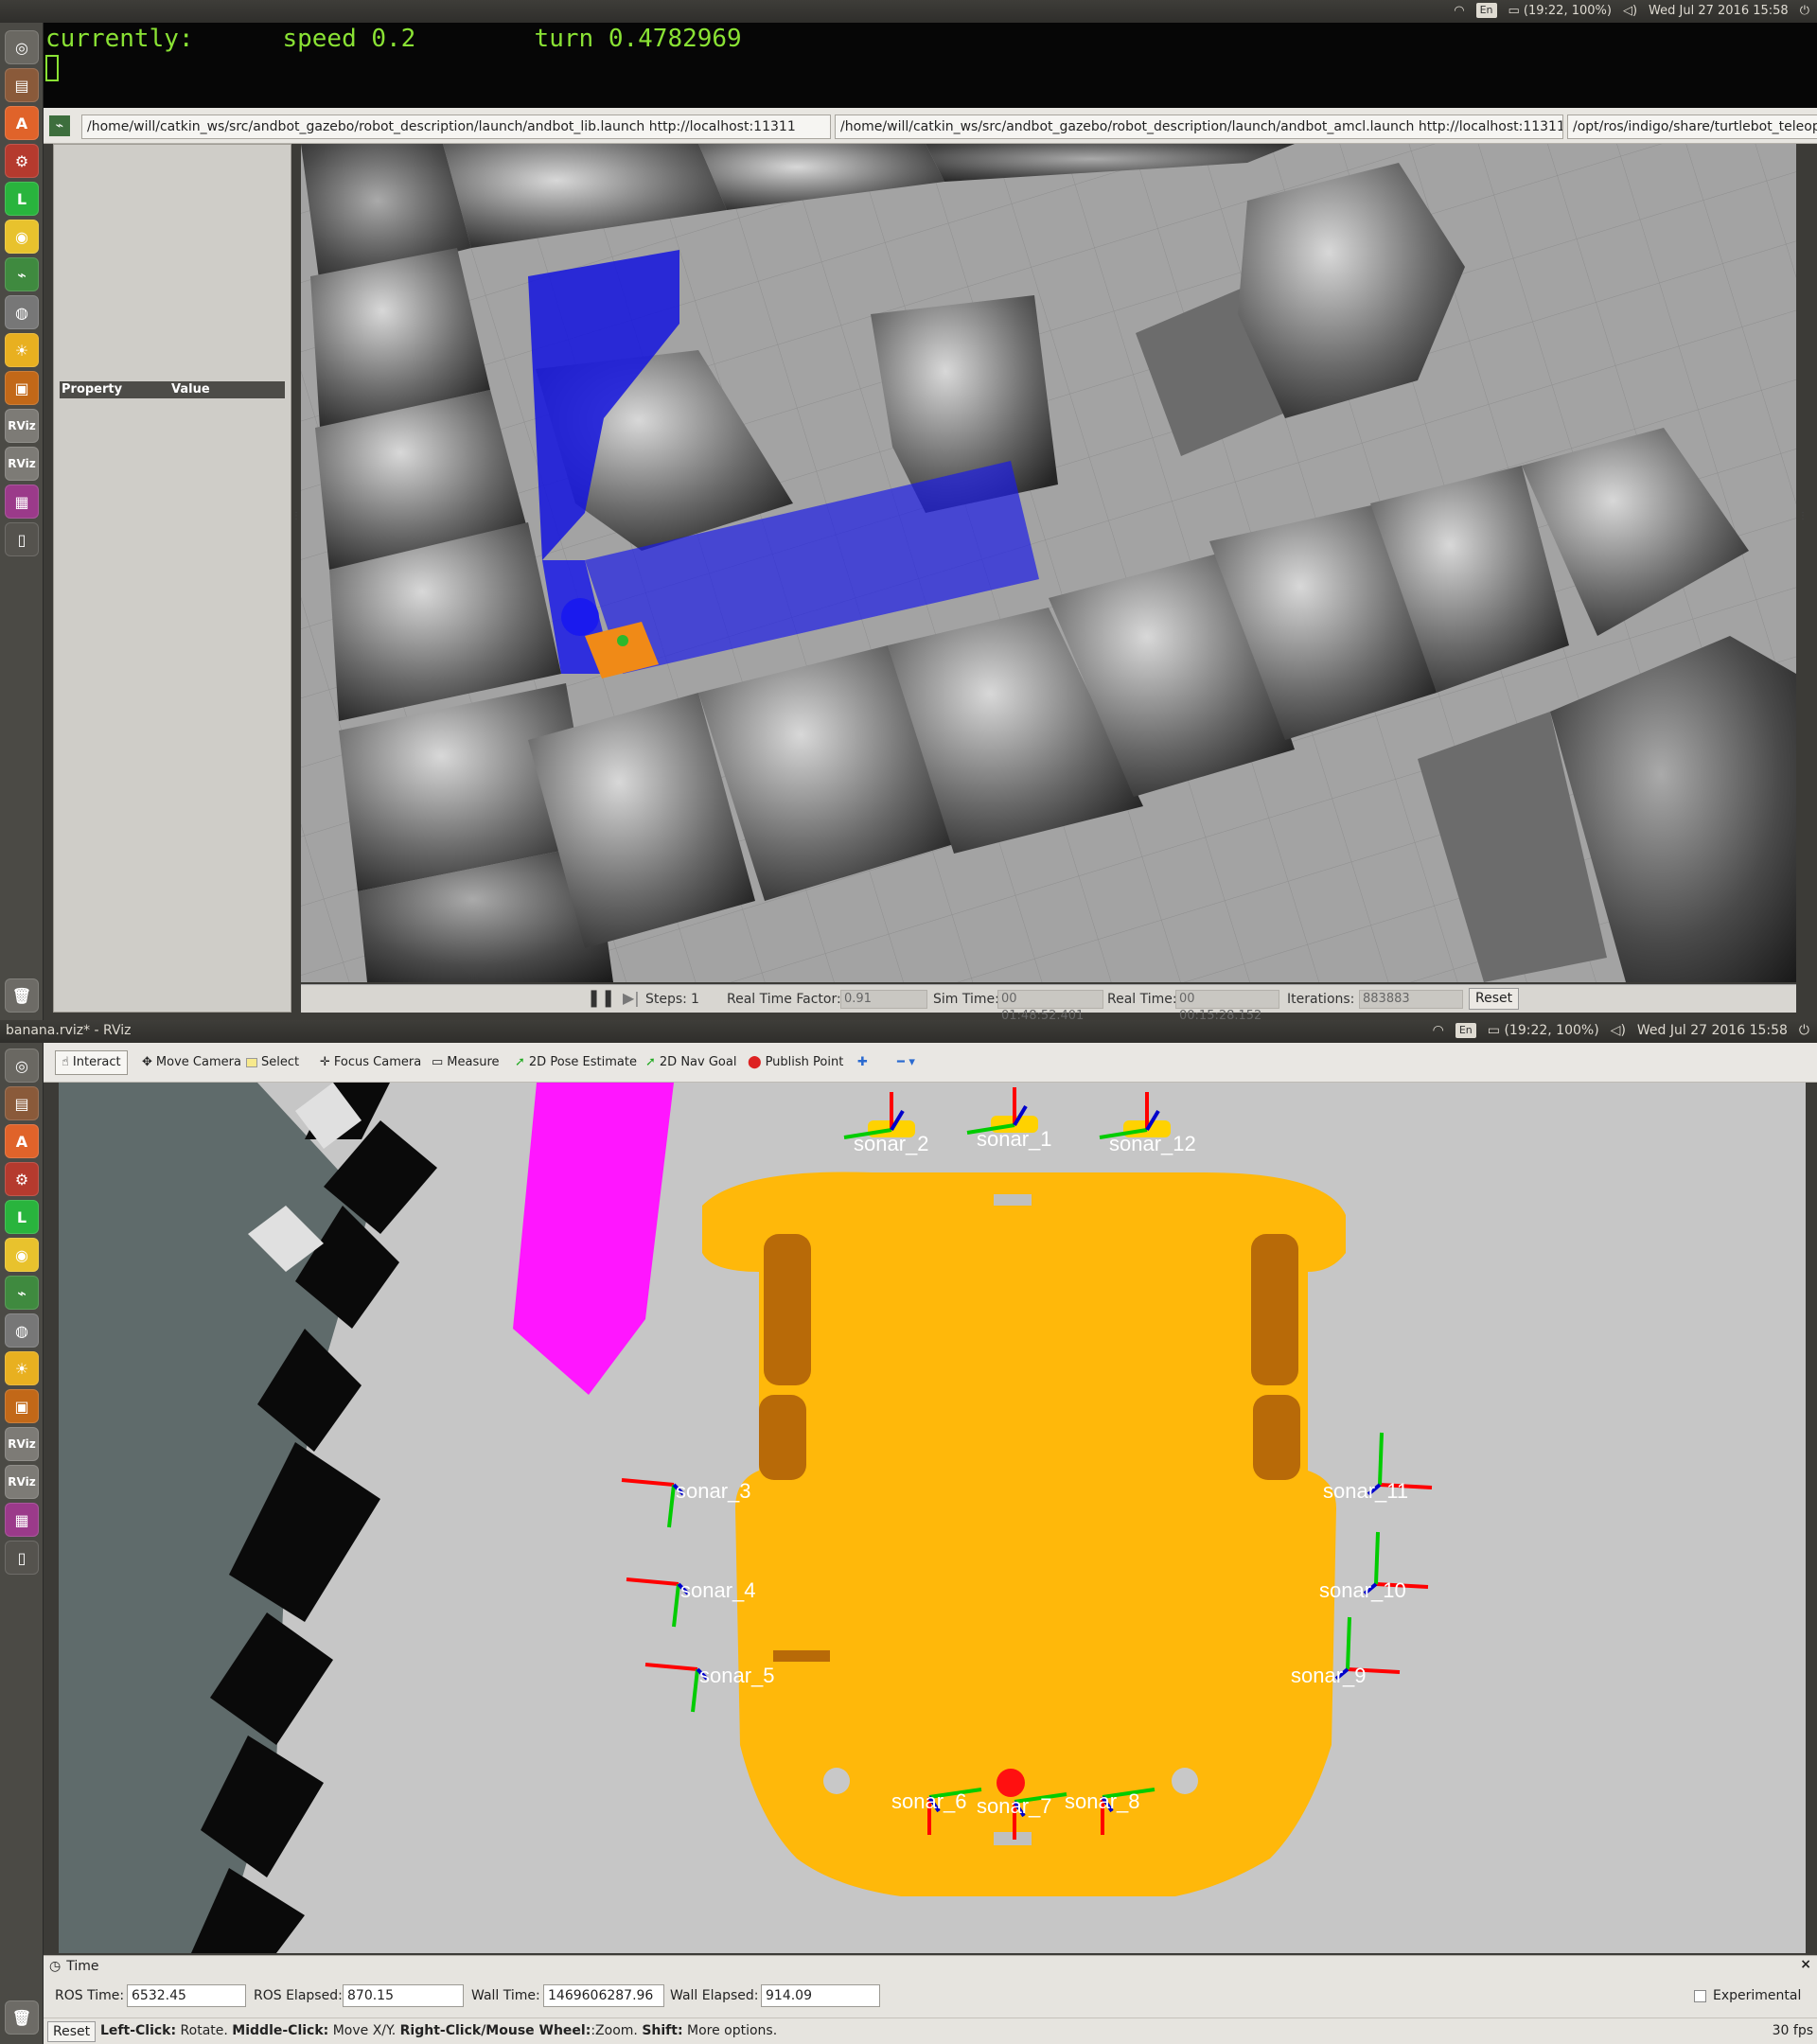 Image resolution: width=1817 pixels, height=2044 pixels. Describe the element at coordinates (862, 1062) in the screenshot. I see `add-tool-button: ✚` at that location.